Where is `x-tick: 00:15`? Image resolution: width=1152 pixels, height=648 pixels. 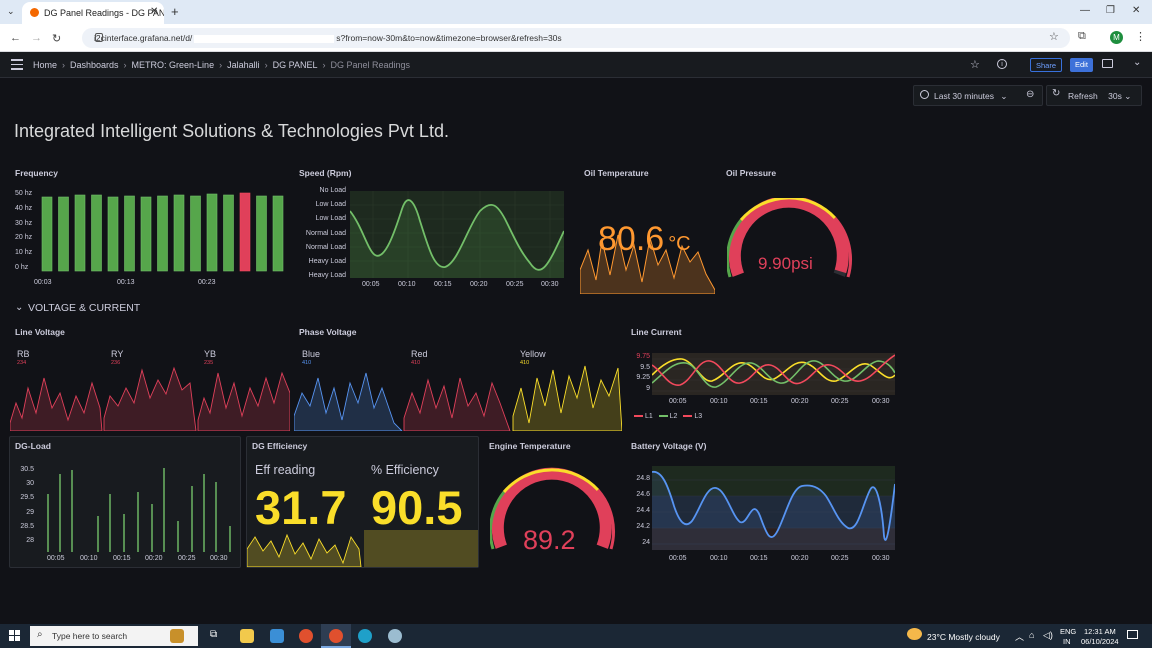
x-tick: 00:15 is located at coordinates (122, 558).